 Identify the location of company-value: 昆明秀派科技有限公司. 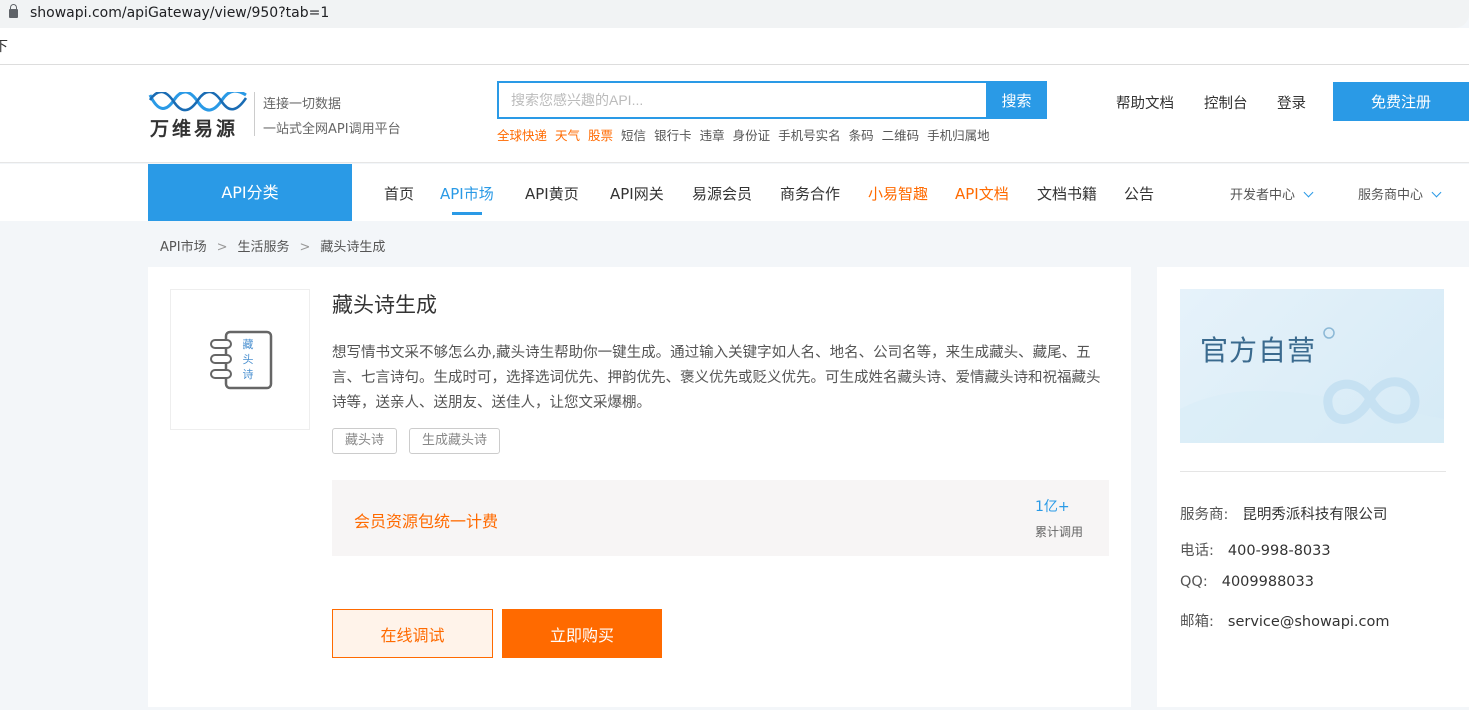
(1314, 515).